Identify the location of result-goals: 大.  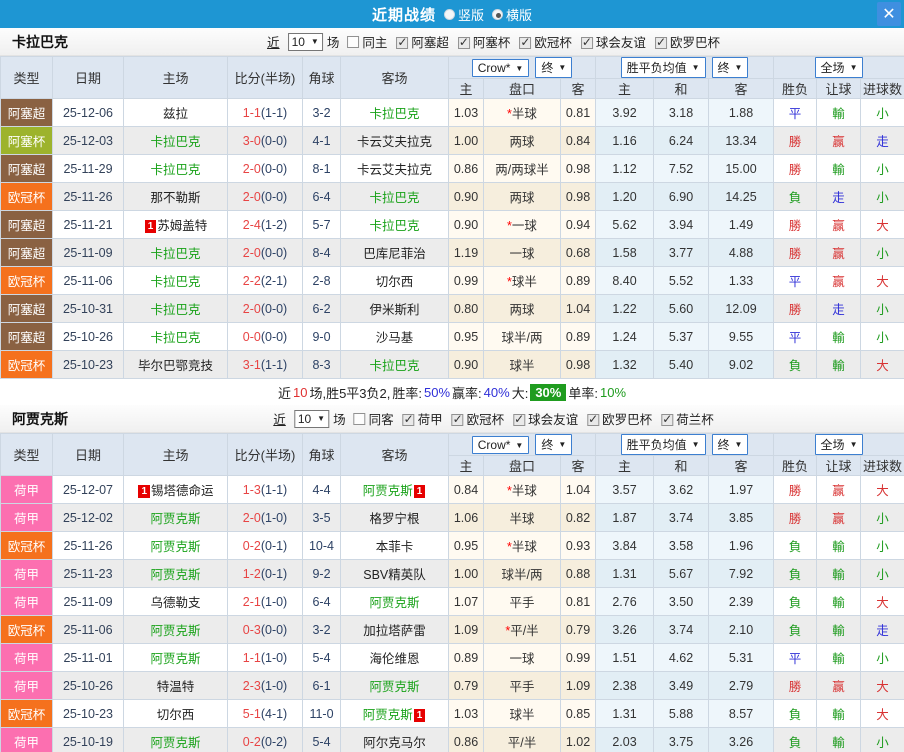
(882, 713).